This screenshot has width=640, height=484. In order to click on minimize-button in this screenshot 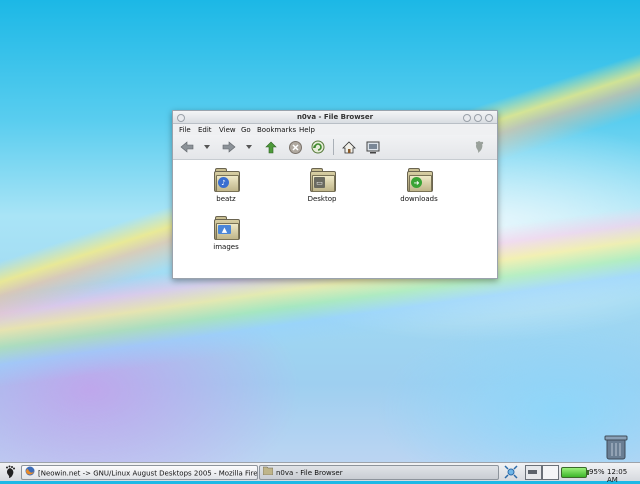, I will do `click(467, 118)`.